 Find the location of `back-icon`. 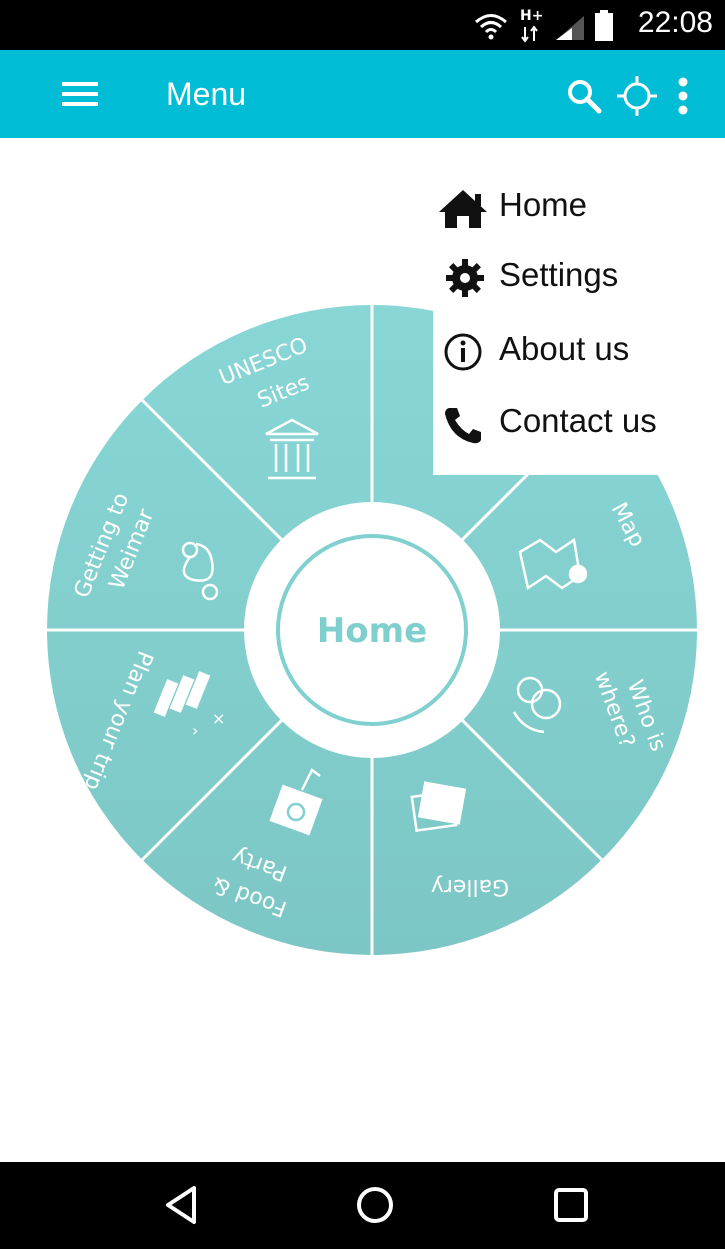

back-icon is located at coordinates (183, 1205).